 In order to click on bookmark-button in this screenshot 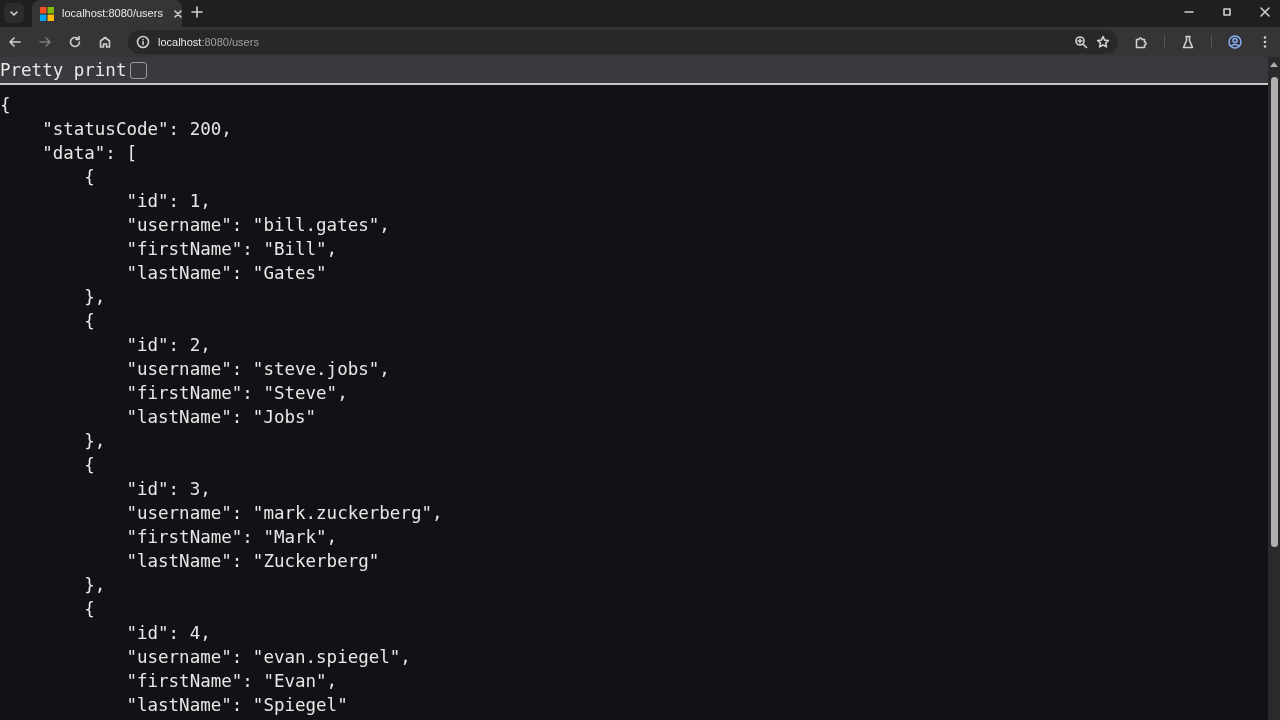, I will do `click(1103, 42)`.